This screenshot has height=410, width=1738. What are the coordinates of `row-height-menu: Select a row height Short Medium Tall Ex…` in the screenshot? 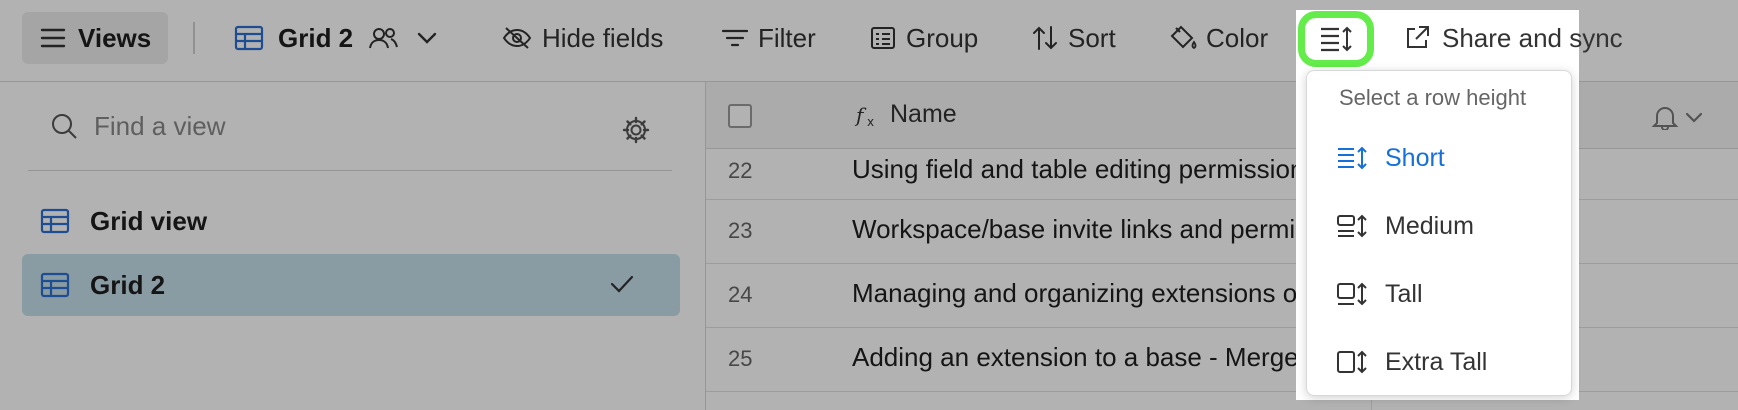 It's located at (1439, 233).